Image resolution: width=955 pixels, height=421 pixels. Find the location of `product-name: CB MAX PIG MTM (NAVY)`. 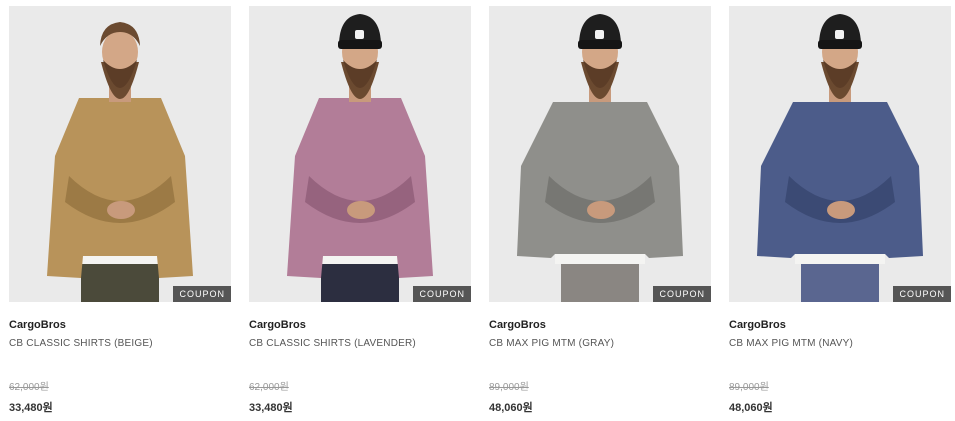

product-name: CB MAX PIG MTM (NAVY) is located at coordinates (791, 343).